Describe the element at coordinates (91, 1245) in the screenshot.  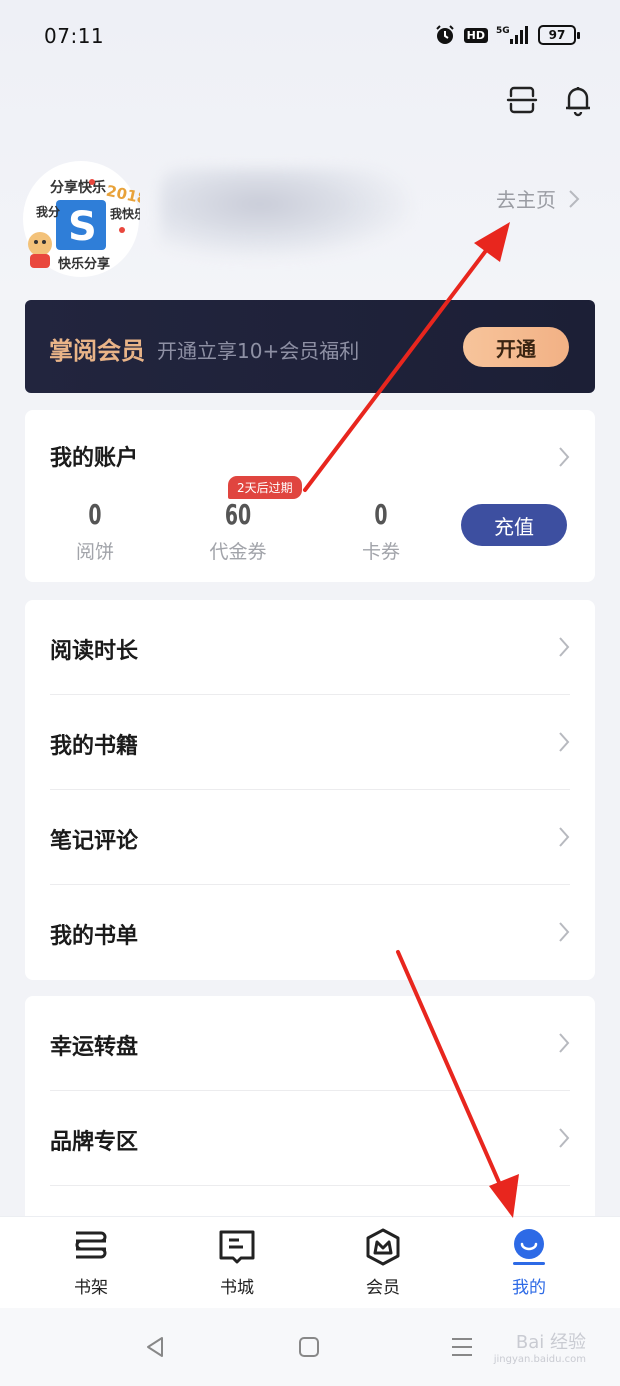
I see `bookshelf-icon` at that location.